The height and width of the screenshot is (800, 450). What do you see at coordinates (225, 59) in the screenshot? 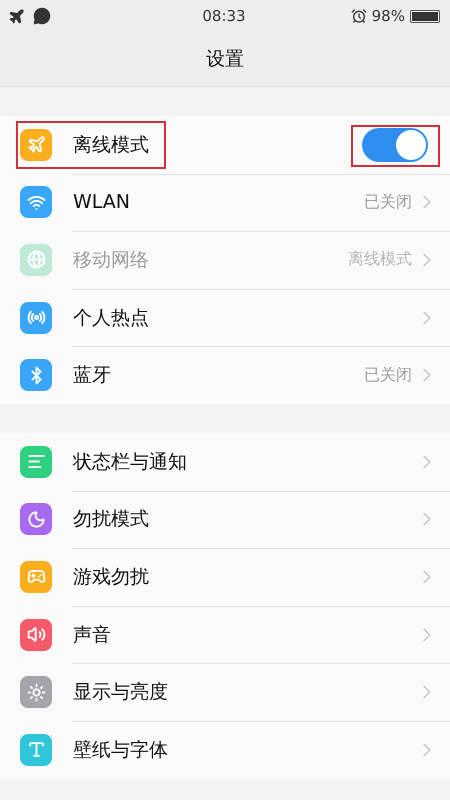
I see `page-title: 设置` at bounding box center [225, 59].